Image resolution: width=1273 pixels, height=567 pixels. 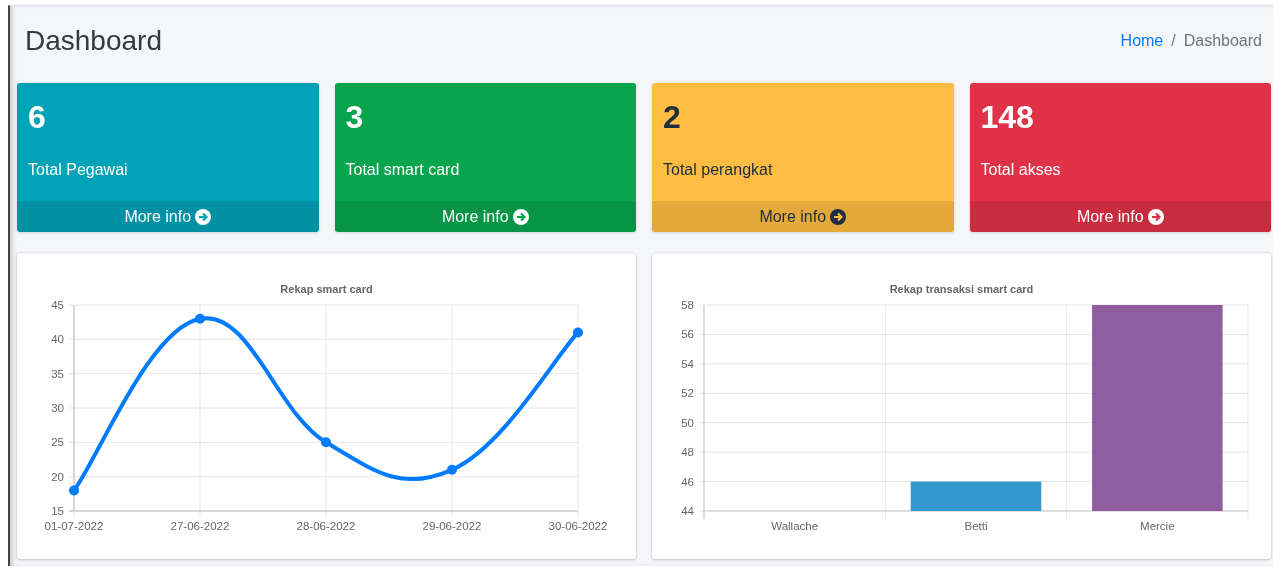 I want to click on chart-title: Rekap transaksi smart card, so click(x=961, y=289).